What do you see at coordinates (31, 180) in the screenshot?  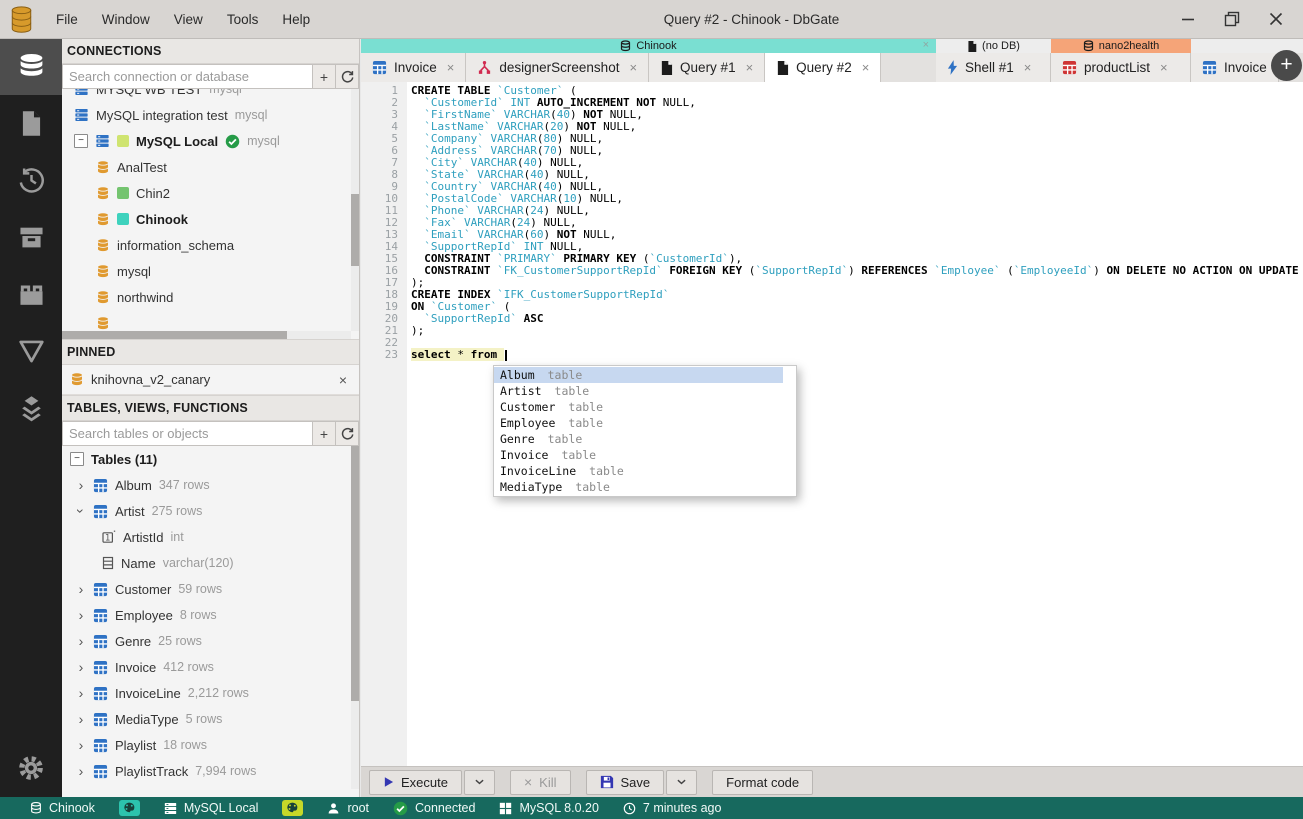 I see `rail-item-history-icon` at bounding box center [31, 180].